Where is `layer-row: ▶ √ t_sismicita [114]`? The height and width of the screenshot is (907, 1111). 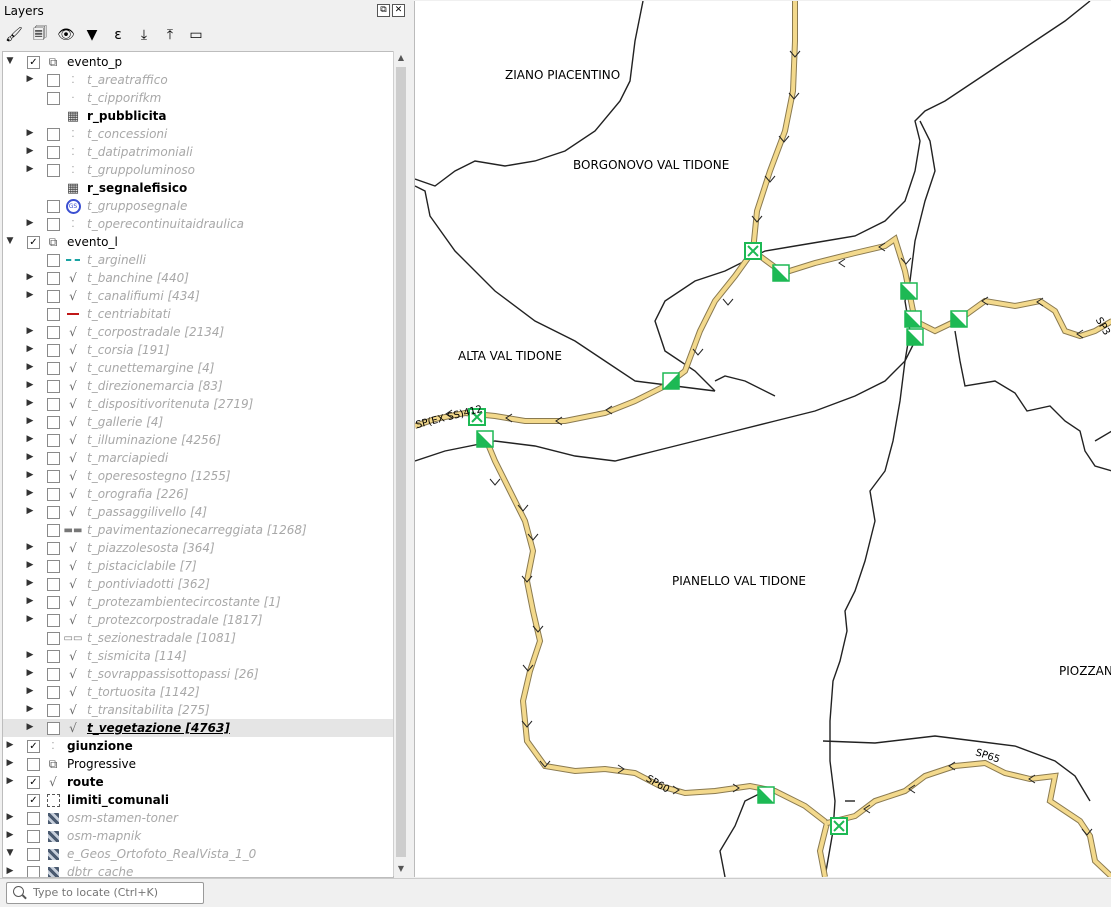 layer-row: ▶ √ t_sismicita [114] is located at coordinates (198, 656).